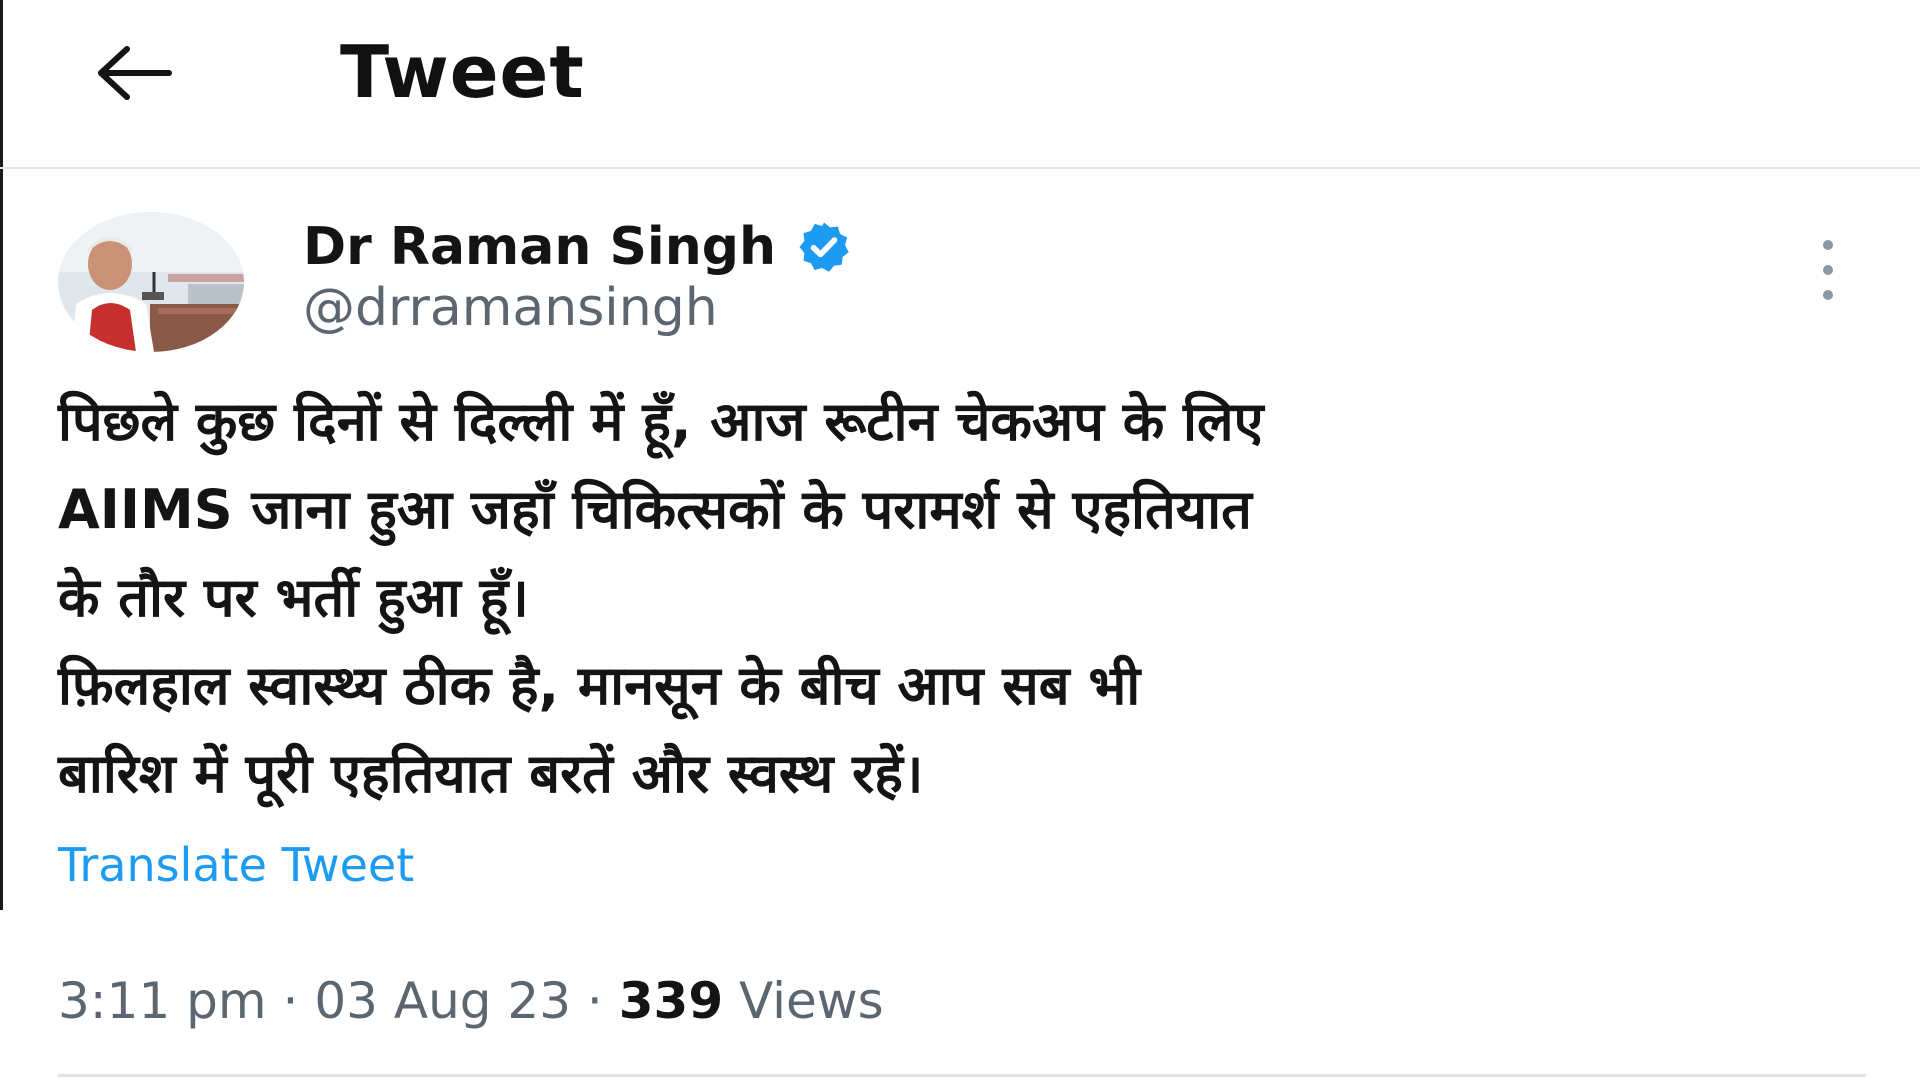 Image resolution: width=1920 pixels, height=1080 pixels. What do you see at coordinates (671, 1001) in the screenshot?
I see `views-count: 339` at bounding box center [671, 1001].